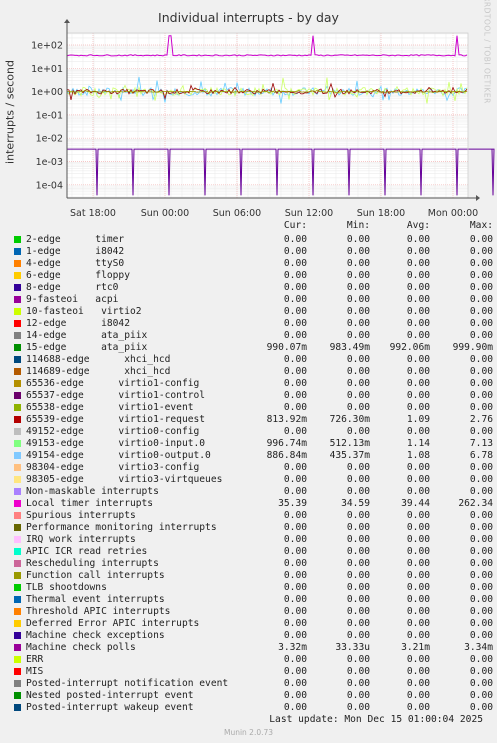  I want to click on legend-label: 65536-edge virtio1-config, so click(113, 383).